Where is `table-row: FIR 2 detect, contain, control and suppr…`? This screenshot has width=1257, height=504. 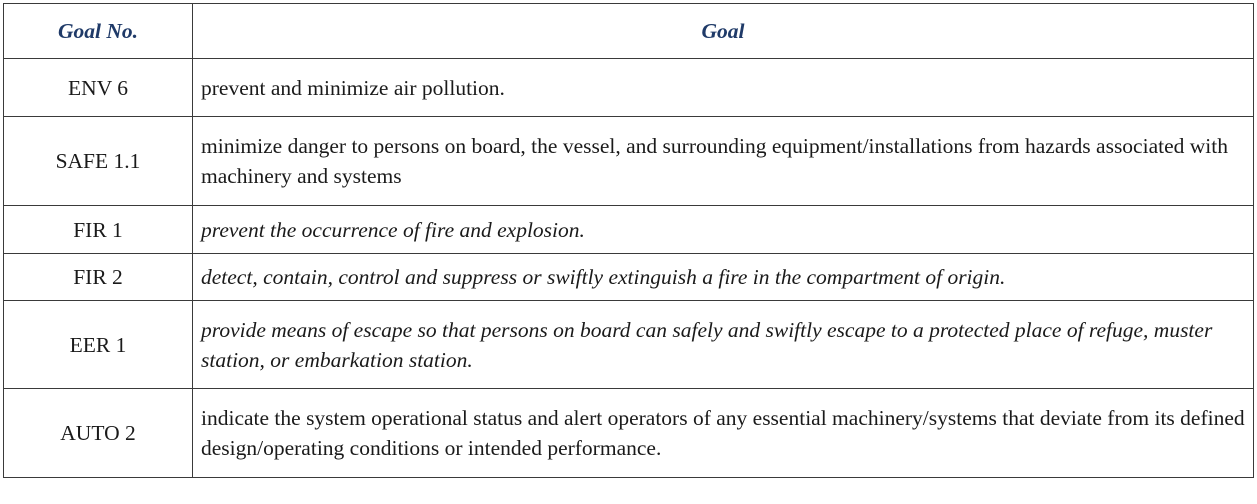 table-row: FIR 2 detect, contain, control and suppr… is located at coordinates (628, 277).